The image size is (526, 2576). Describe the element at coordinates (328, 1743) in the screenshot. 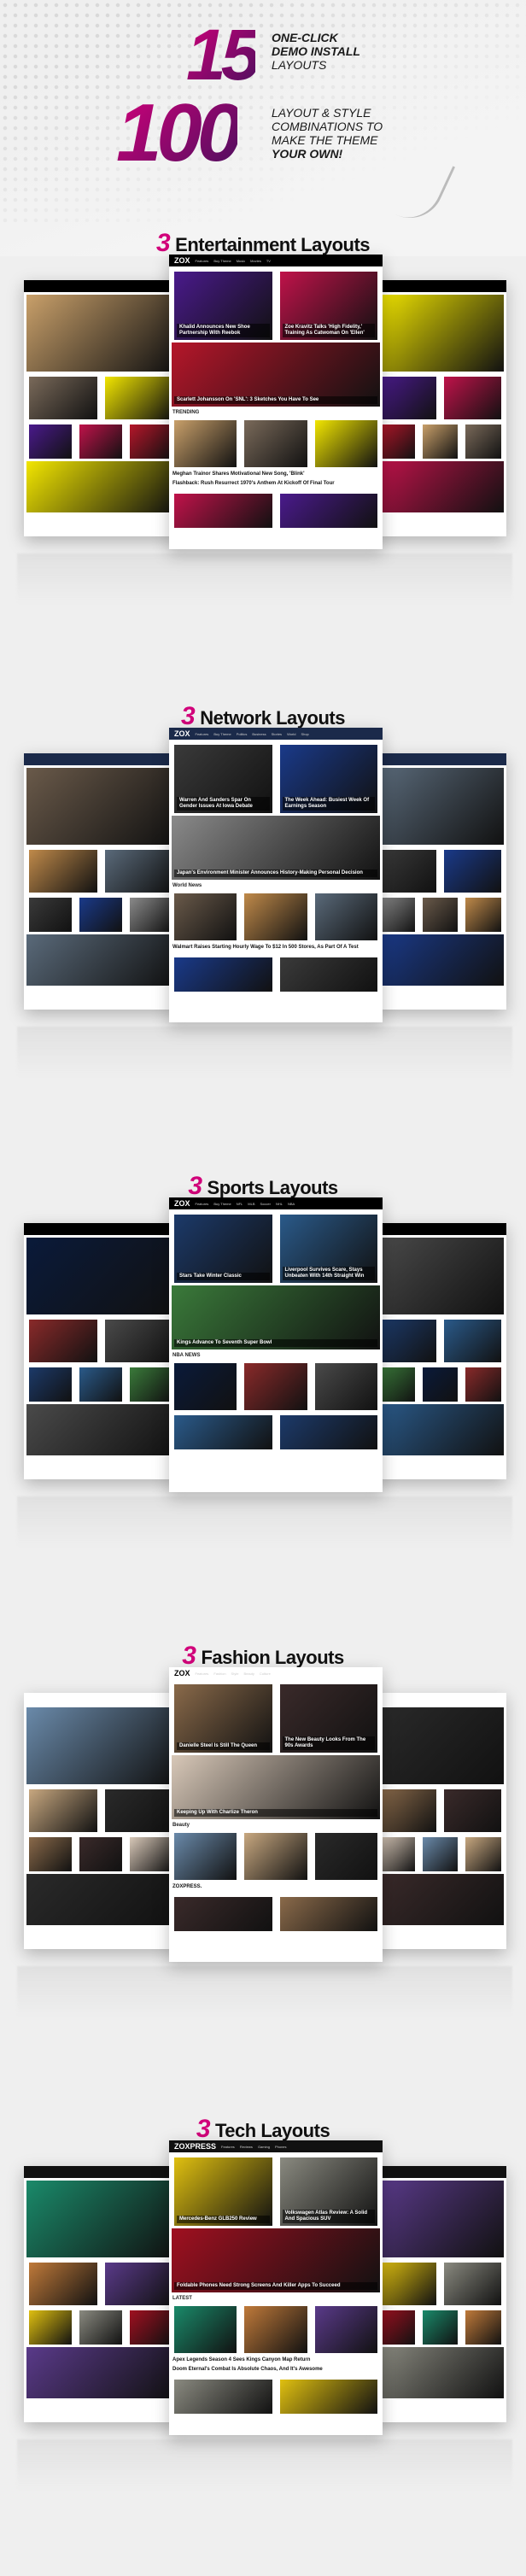

I see `article-headline: The New Beauty Looks From The 90s Awards` at that location.